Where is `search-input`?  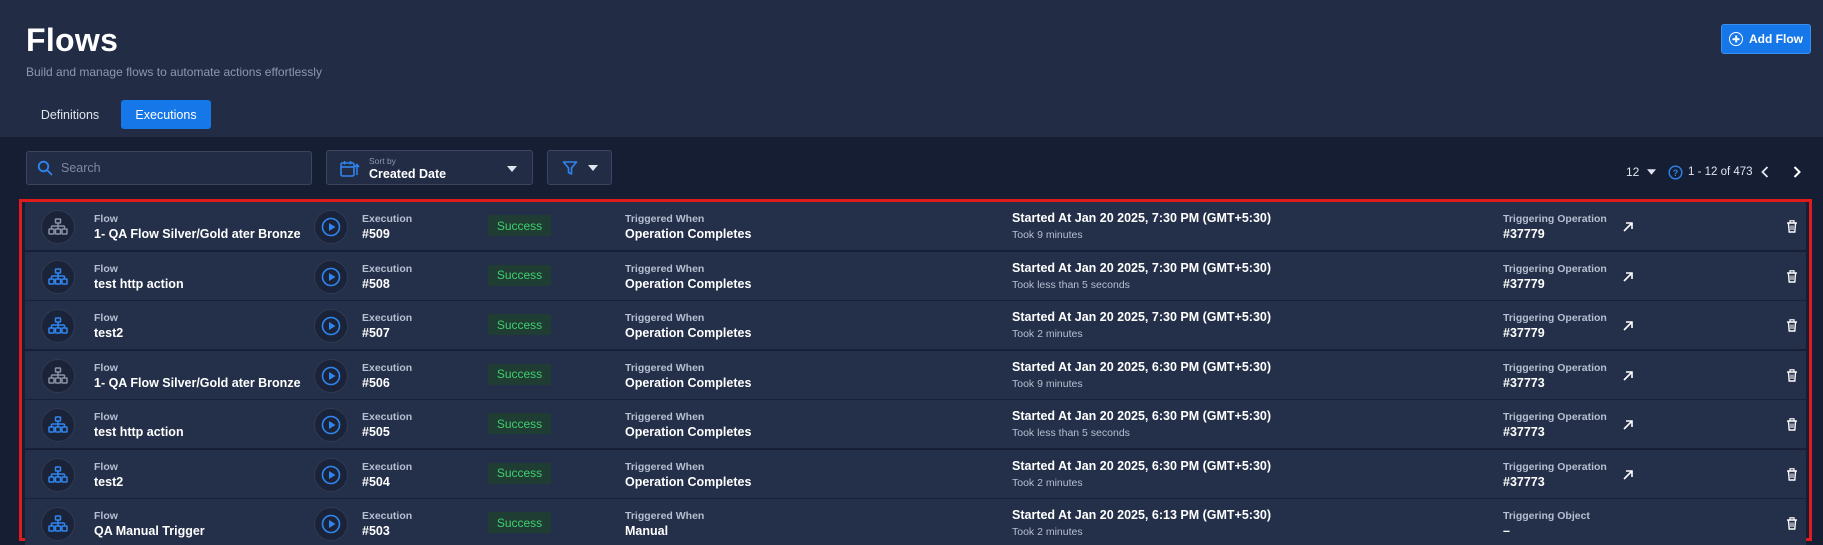
search-input is located at coordinates (176, 168).